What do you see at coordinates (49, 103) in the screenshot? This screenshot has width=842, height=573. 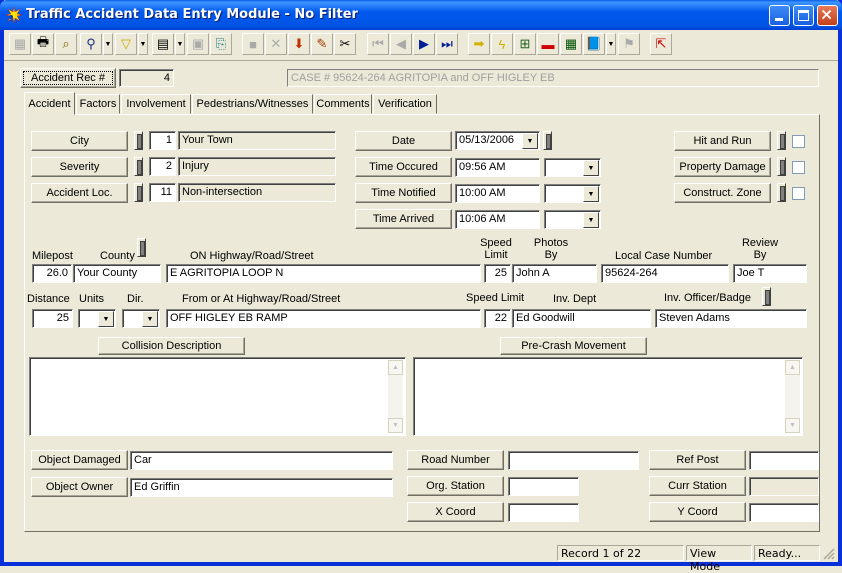 I see `tab-accident: Accident` at bounding box center [49, 103].